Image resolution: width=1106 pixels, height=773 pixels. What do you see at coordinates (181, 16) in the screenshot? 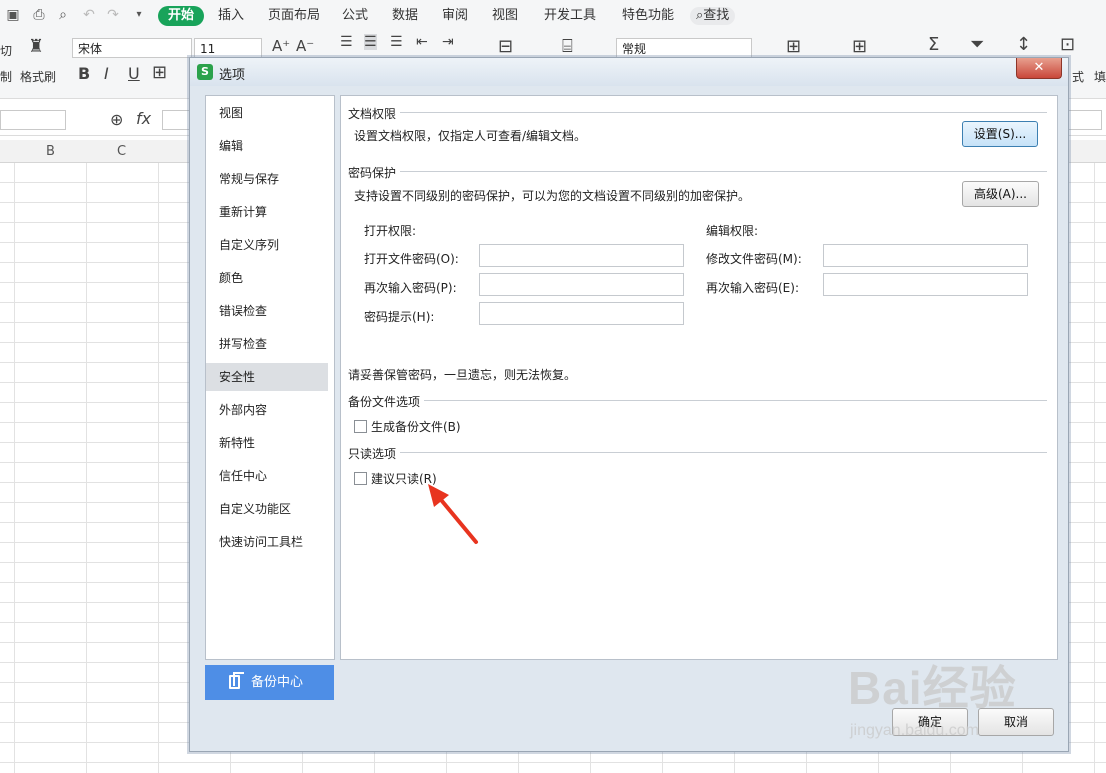
I see `tab-home: 开始` at bounding box center [181, 16].